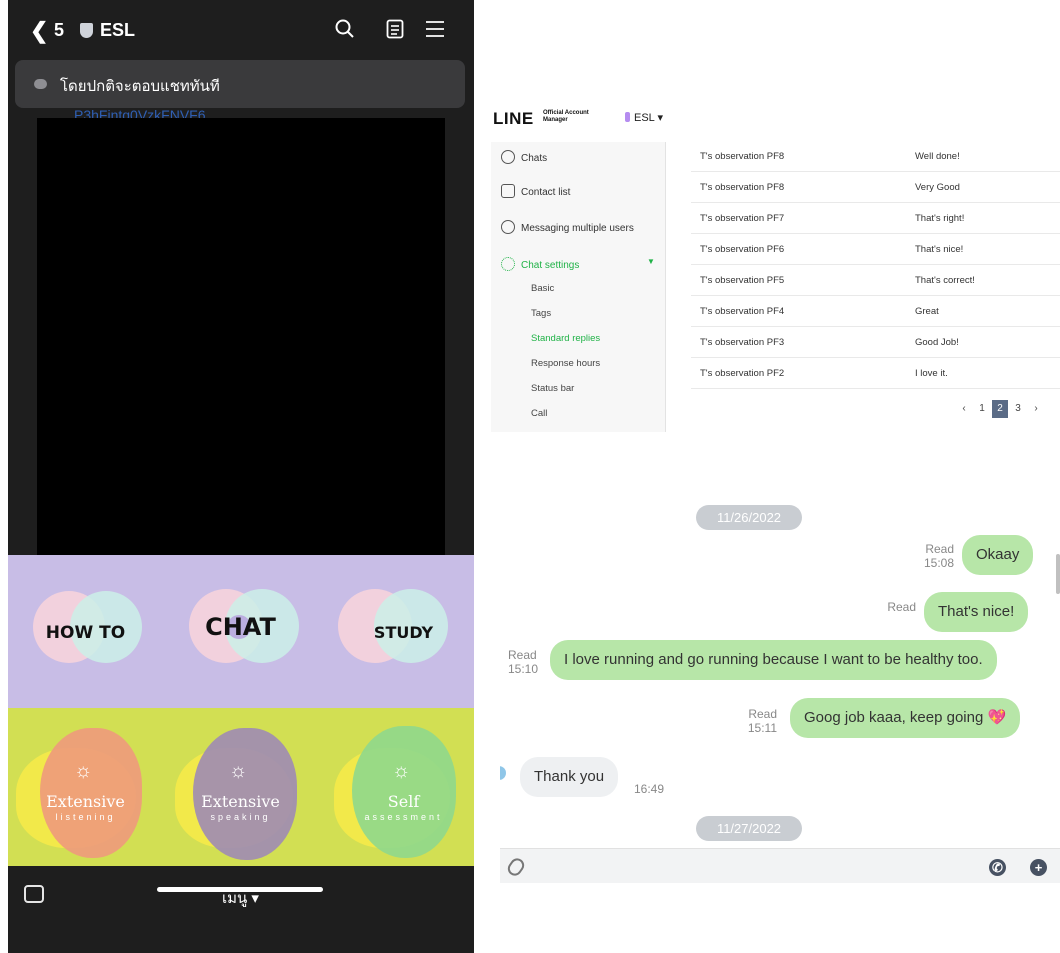 This screenshot has height=953, width=1060. What do you see at coordinates (875, 342) in the screenshot?
I see `table-row: T's observation PF3 Good Job!` at bounding box center [875, 342].